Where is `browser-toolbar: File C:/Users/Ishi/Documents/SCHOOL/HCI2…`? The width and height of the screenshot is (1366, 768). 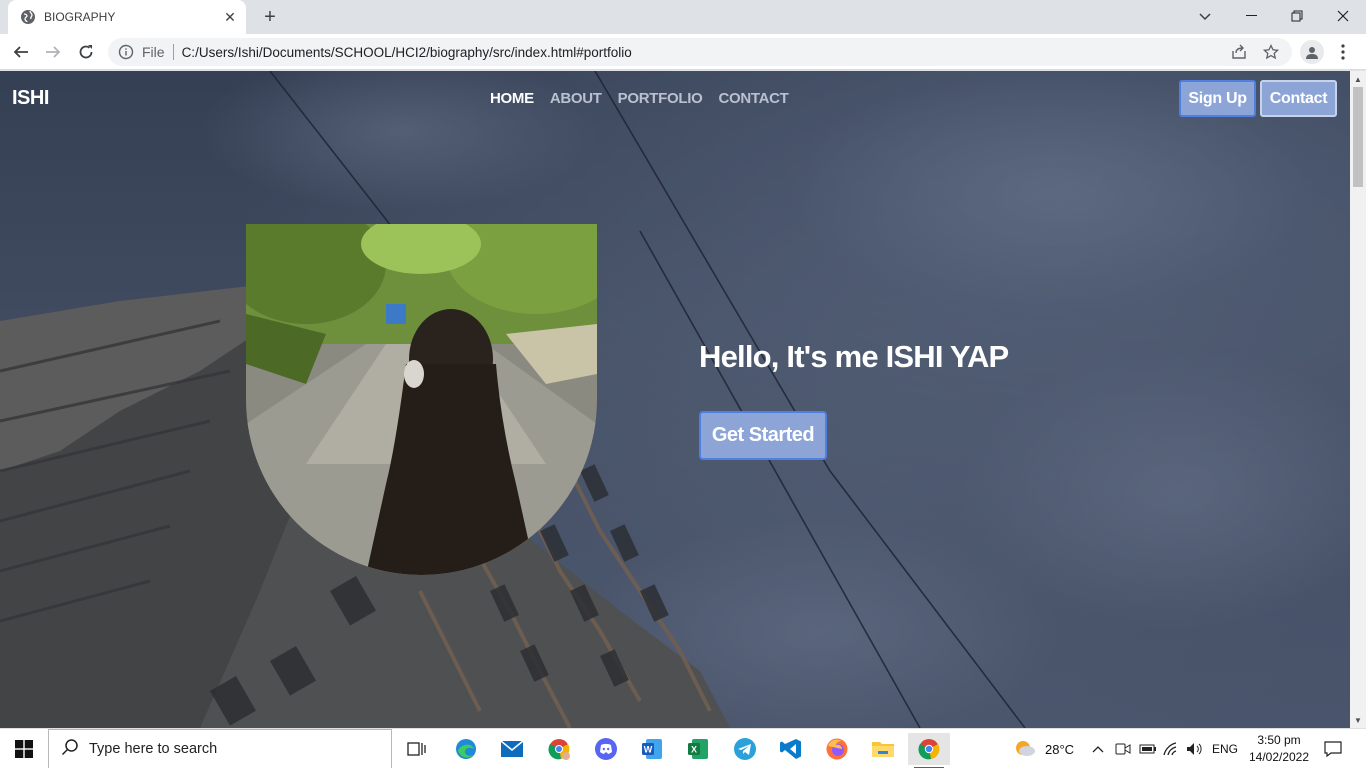
browser-toolbar: File C:/Users/Ishi/Documents/SCHOOL/HCI2… is located at coordinates (683, 52).